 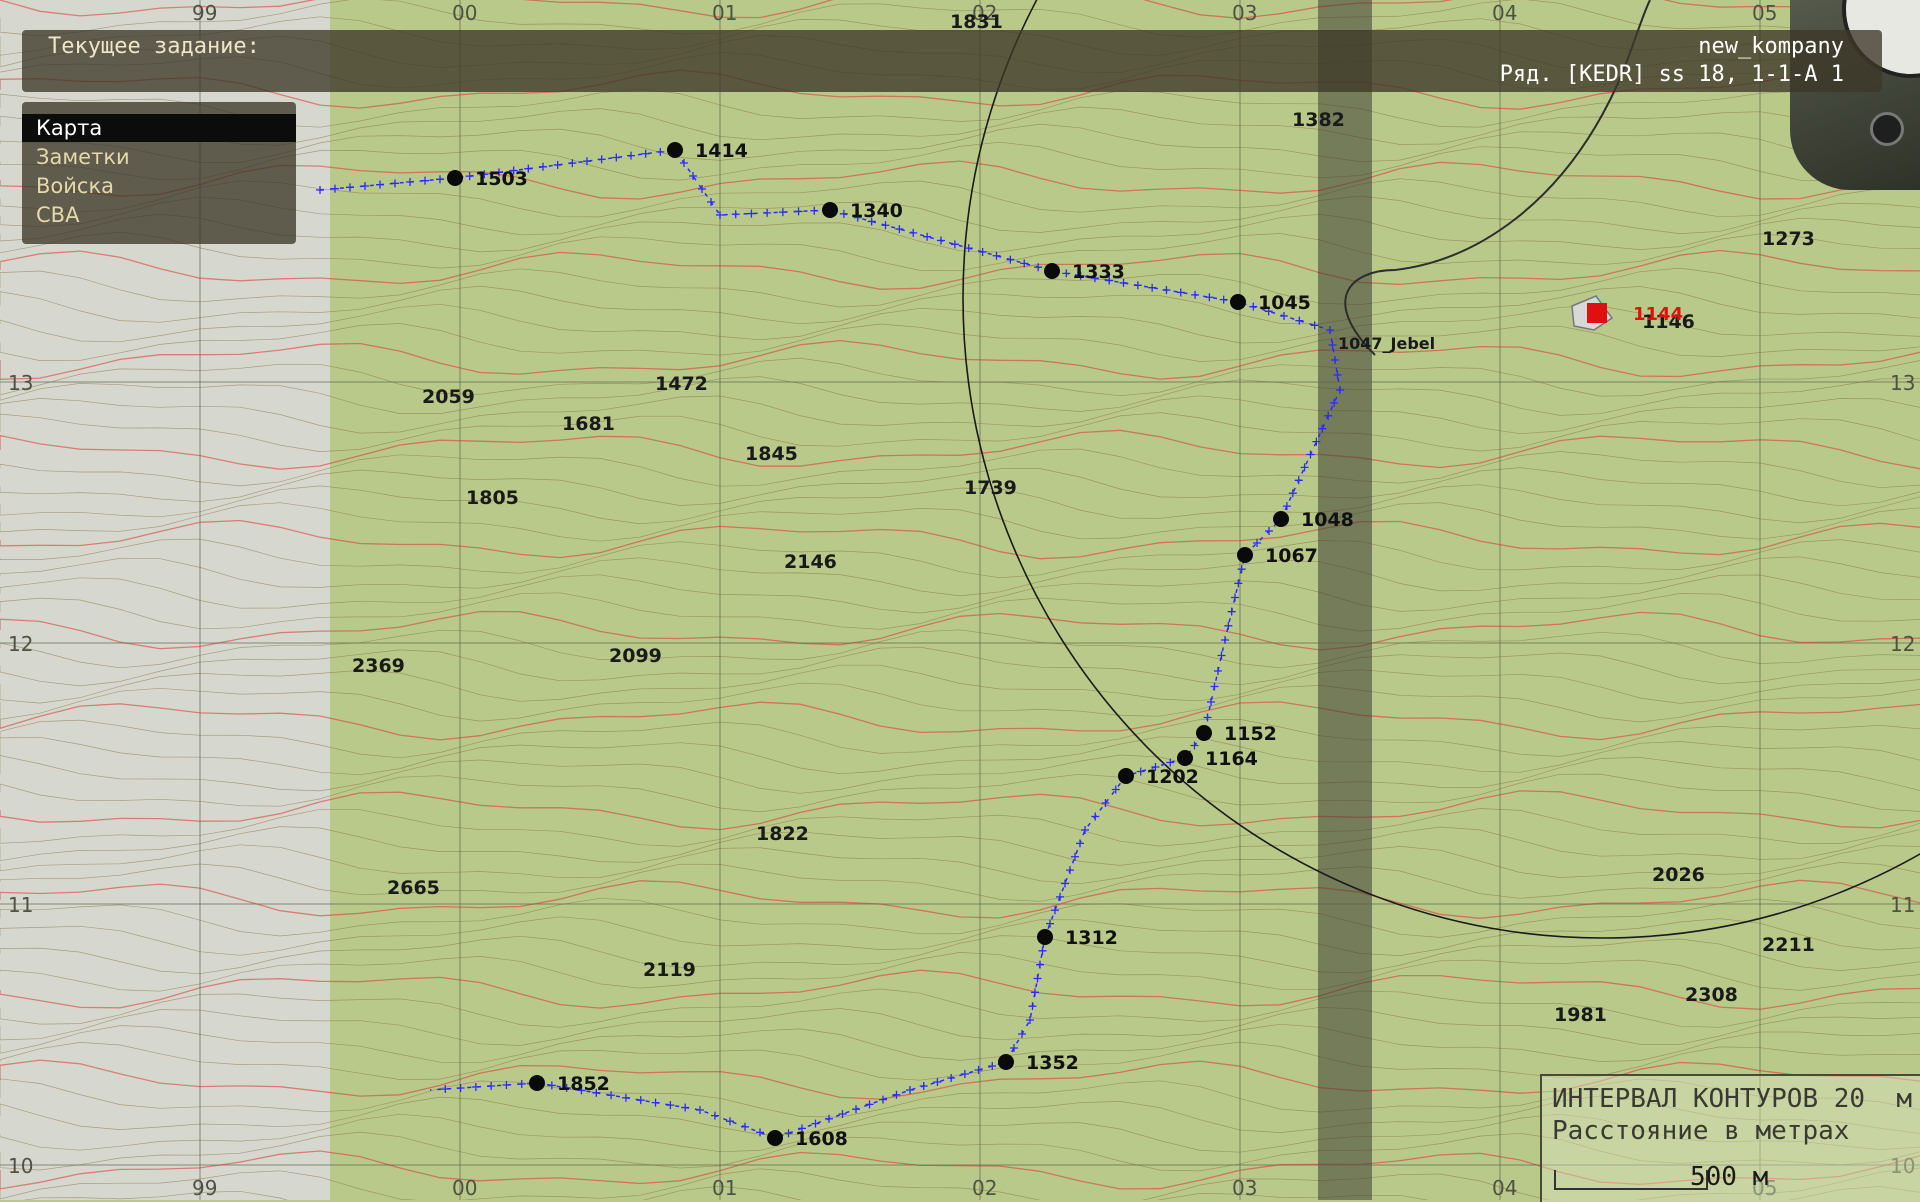 What do you see at coordinates (1701, 1131) in the screenshot?
I see `distance-label: Расстояние в метрах` at bounding box center [1701, 1131].